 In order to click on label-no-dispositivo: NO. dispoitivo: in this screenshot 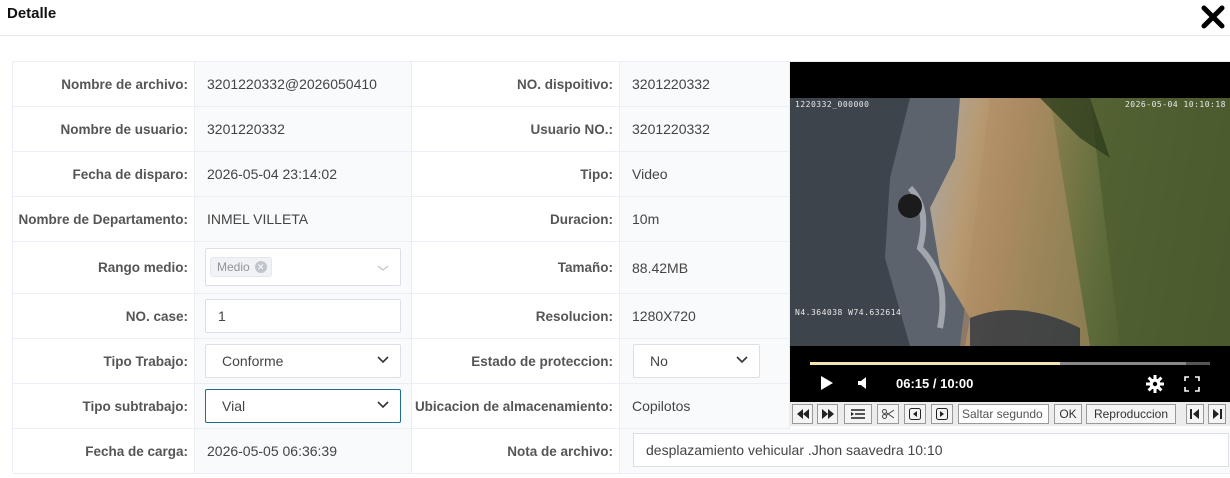, I will do `click(516, 84)`.